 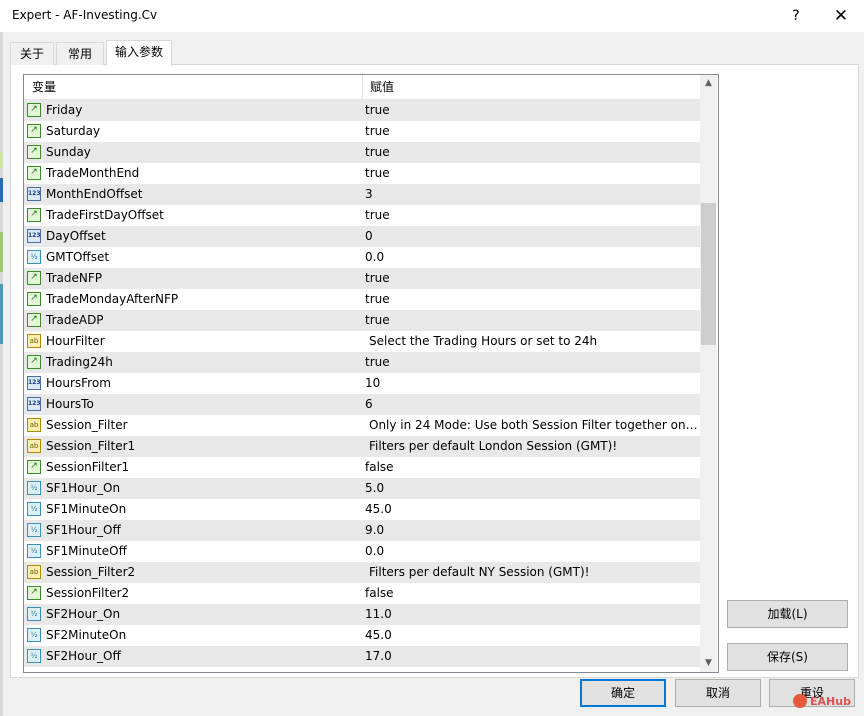 I want to click on parameter-value: Select the Trading Hours or set to 24h, so click(x=534, y=341).